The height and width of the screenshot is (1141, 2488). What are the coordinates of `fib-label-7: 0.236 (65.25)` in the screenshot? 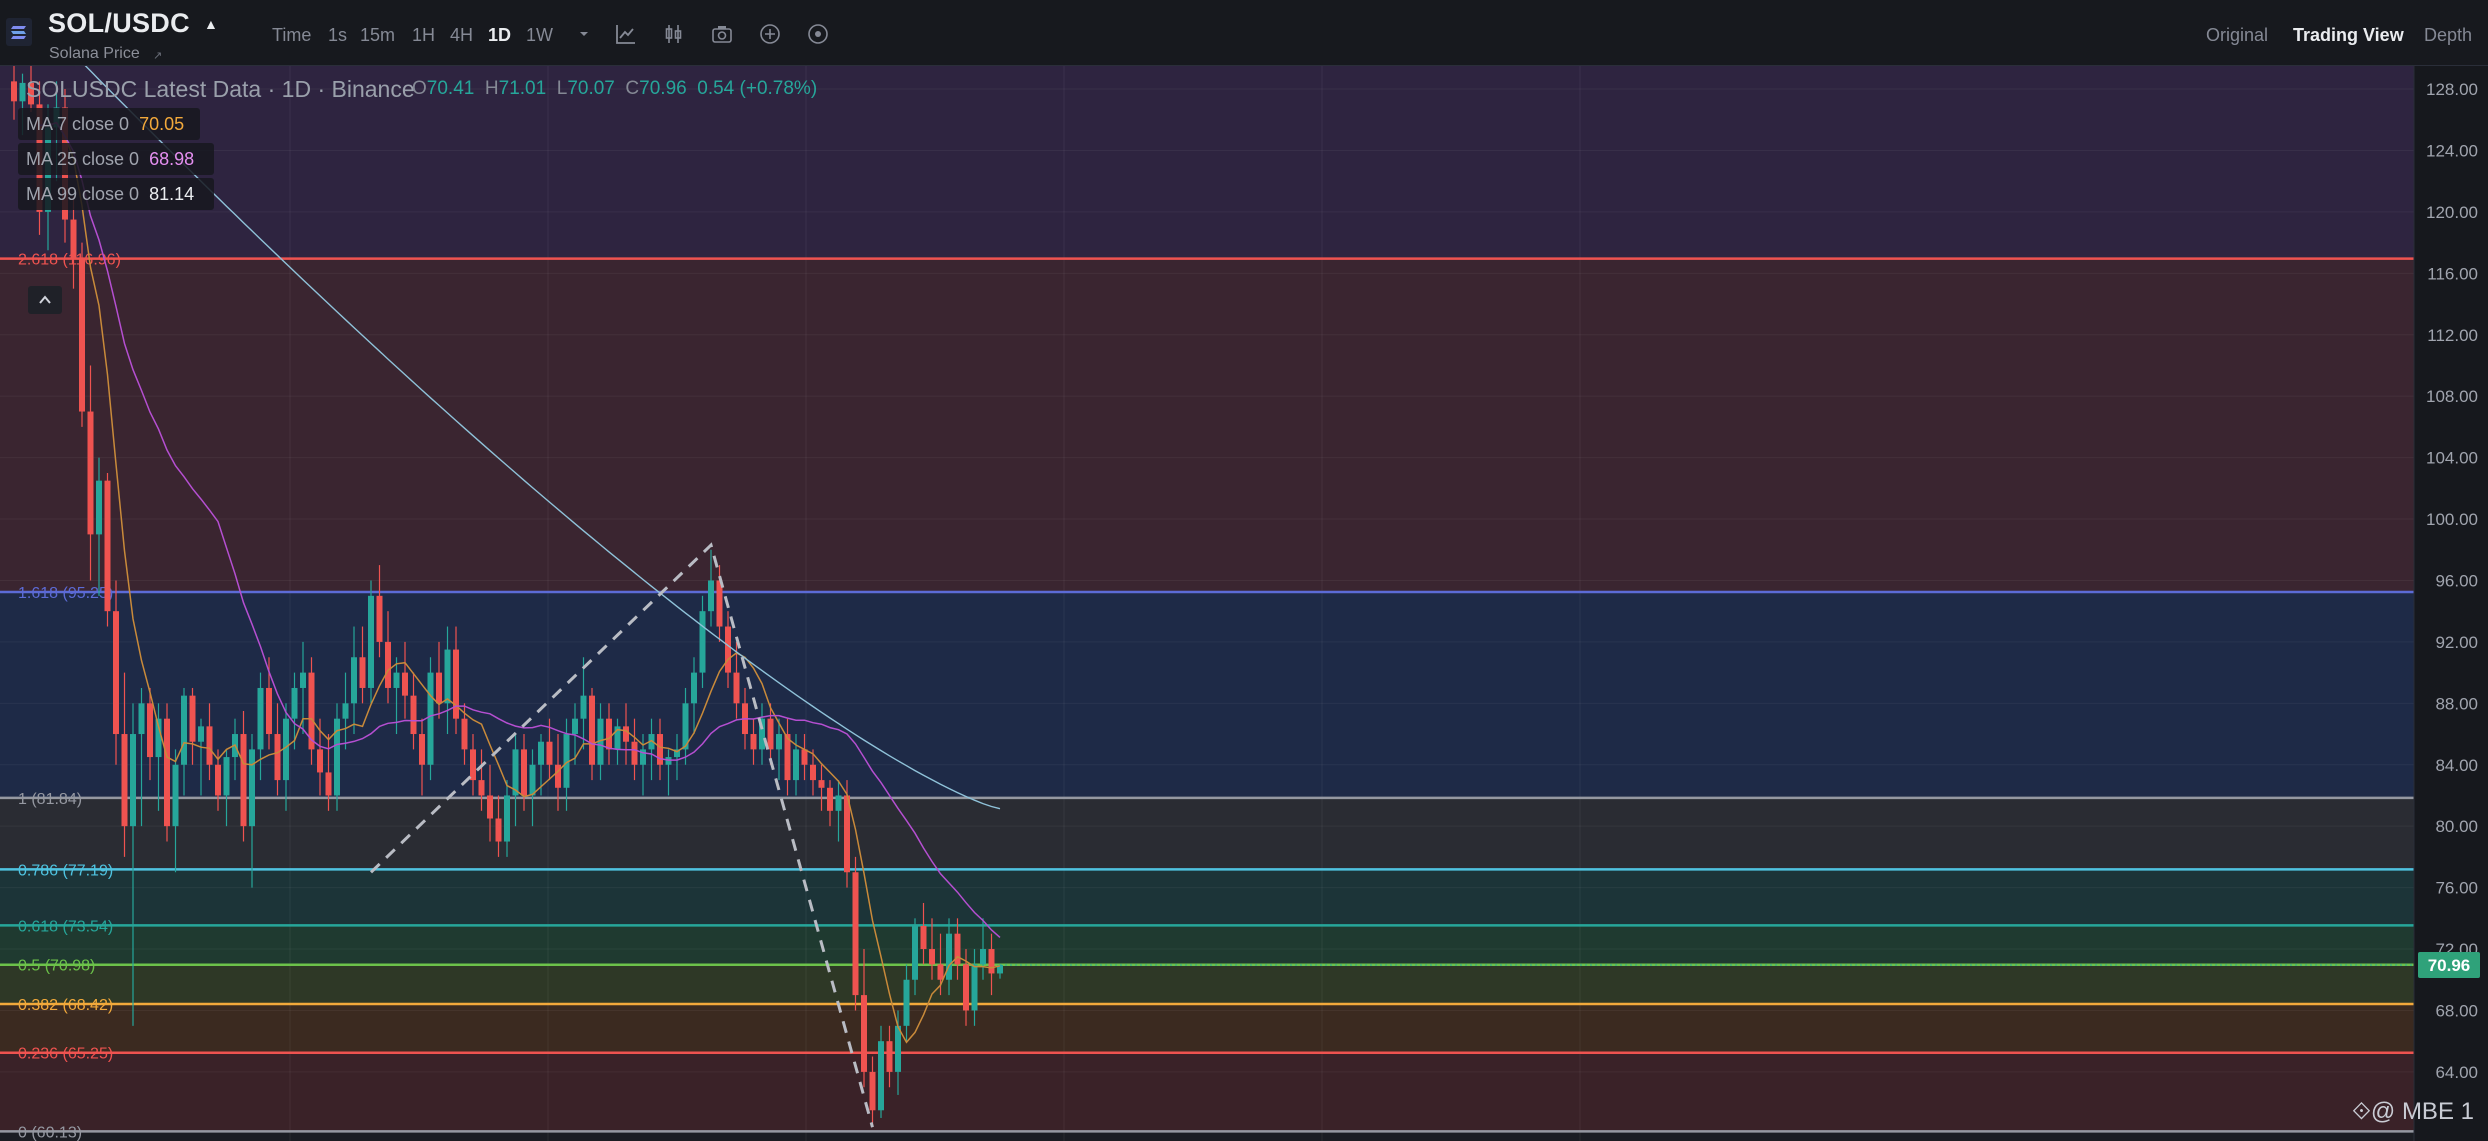 It's located at (65, 1054).